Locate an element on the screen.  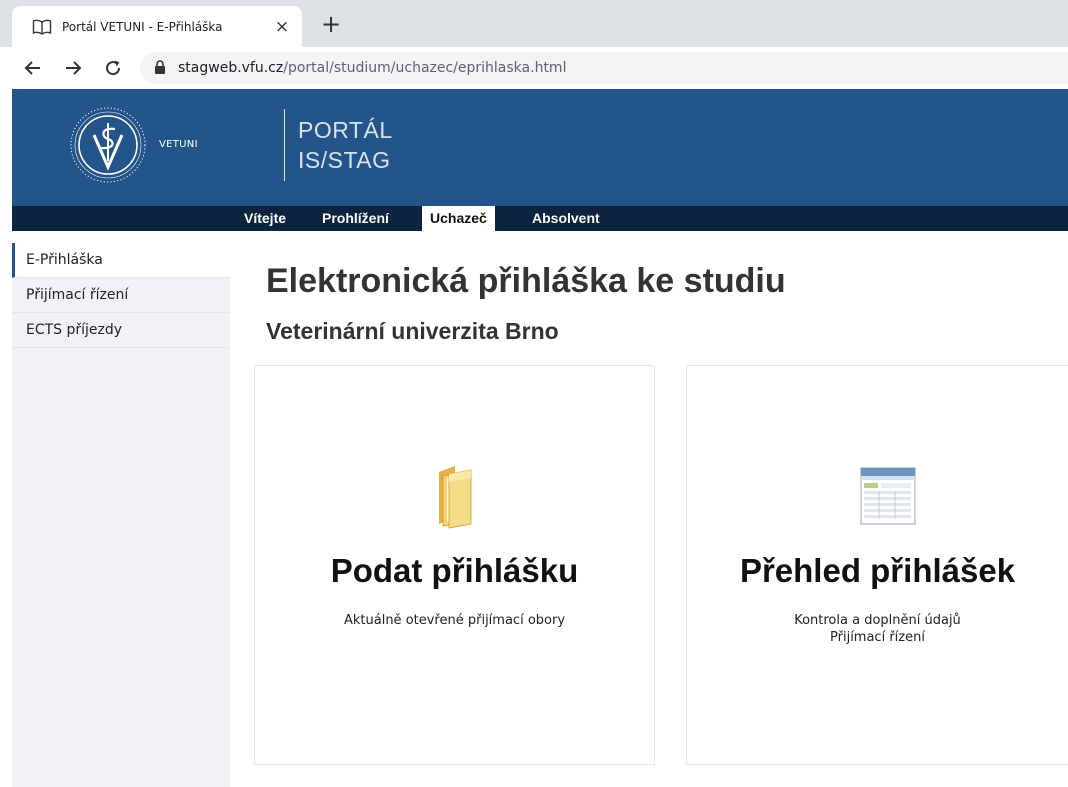
portal-title-line-1: PORTÁL is located at coordinates (345, 130).